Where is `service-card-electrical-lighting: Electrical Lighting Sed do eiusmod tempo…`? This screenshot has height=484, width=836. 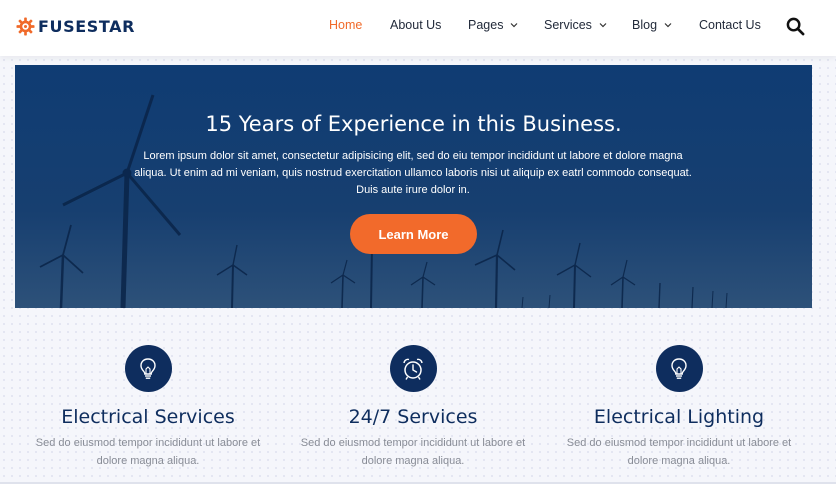
service-card-electrical-lighting: Electrical Lighting Sed do eiusmod tempo… is located at coordinates (679, 407).